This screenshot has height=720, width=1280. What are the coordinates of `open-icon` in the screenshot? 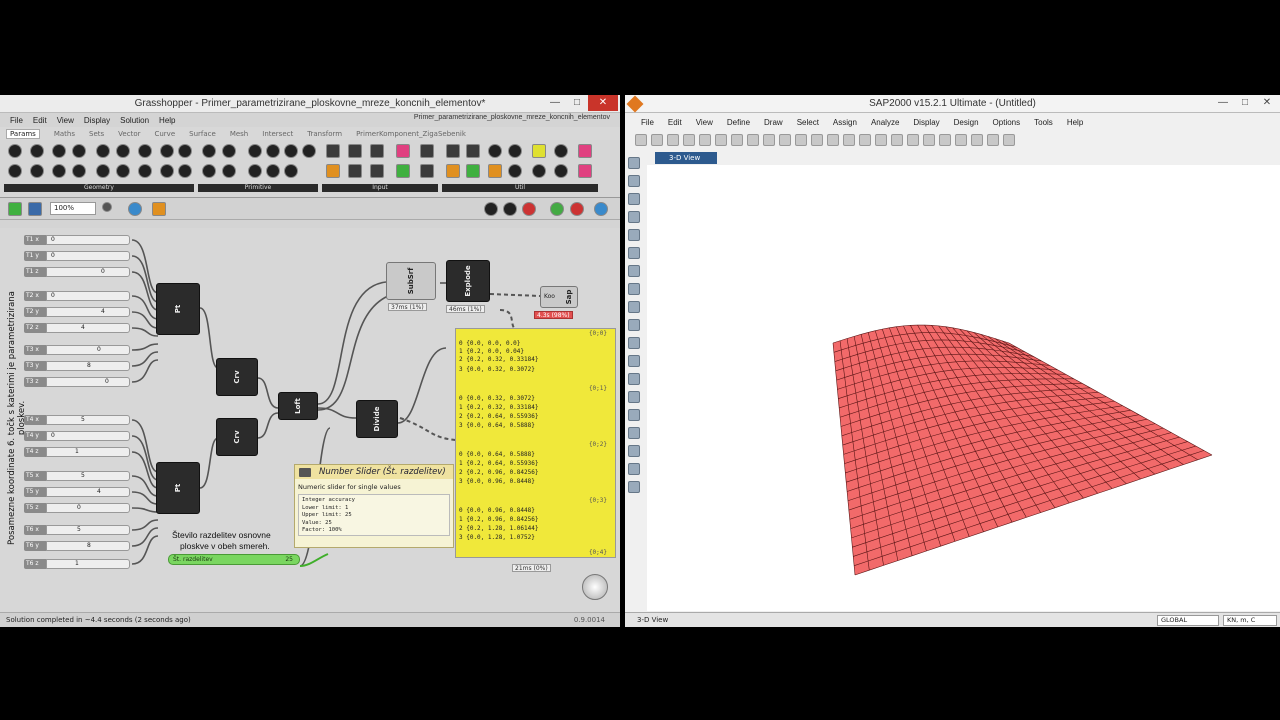 It's located at (657, 140).